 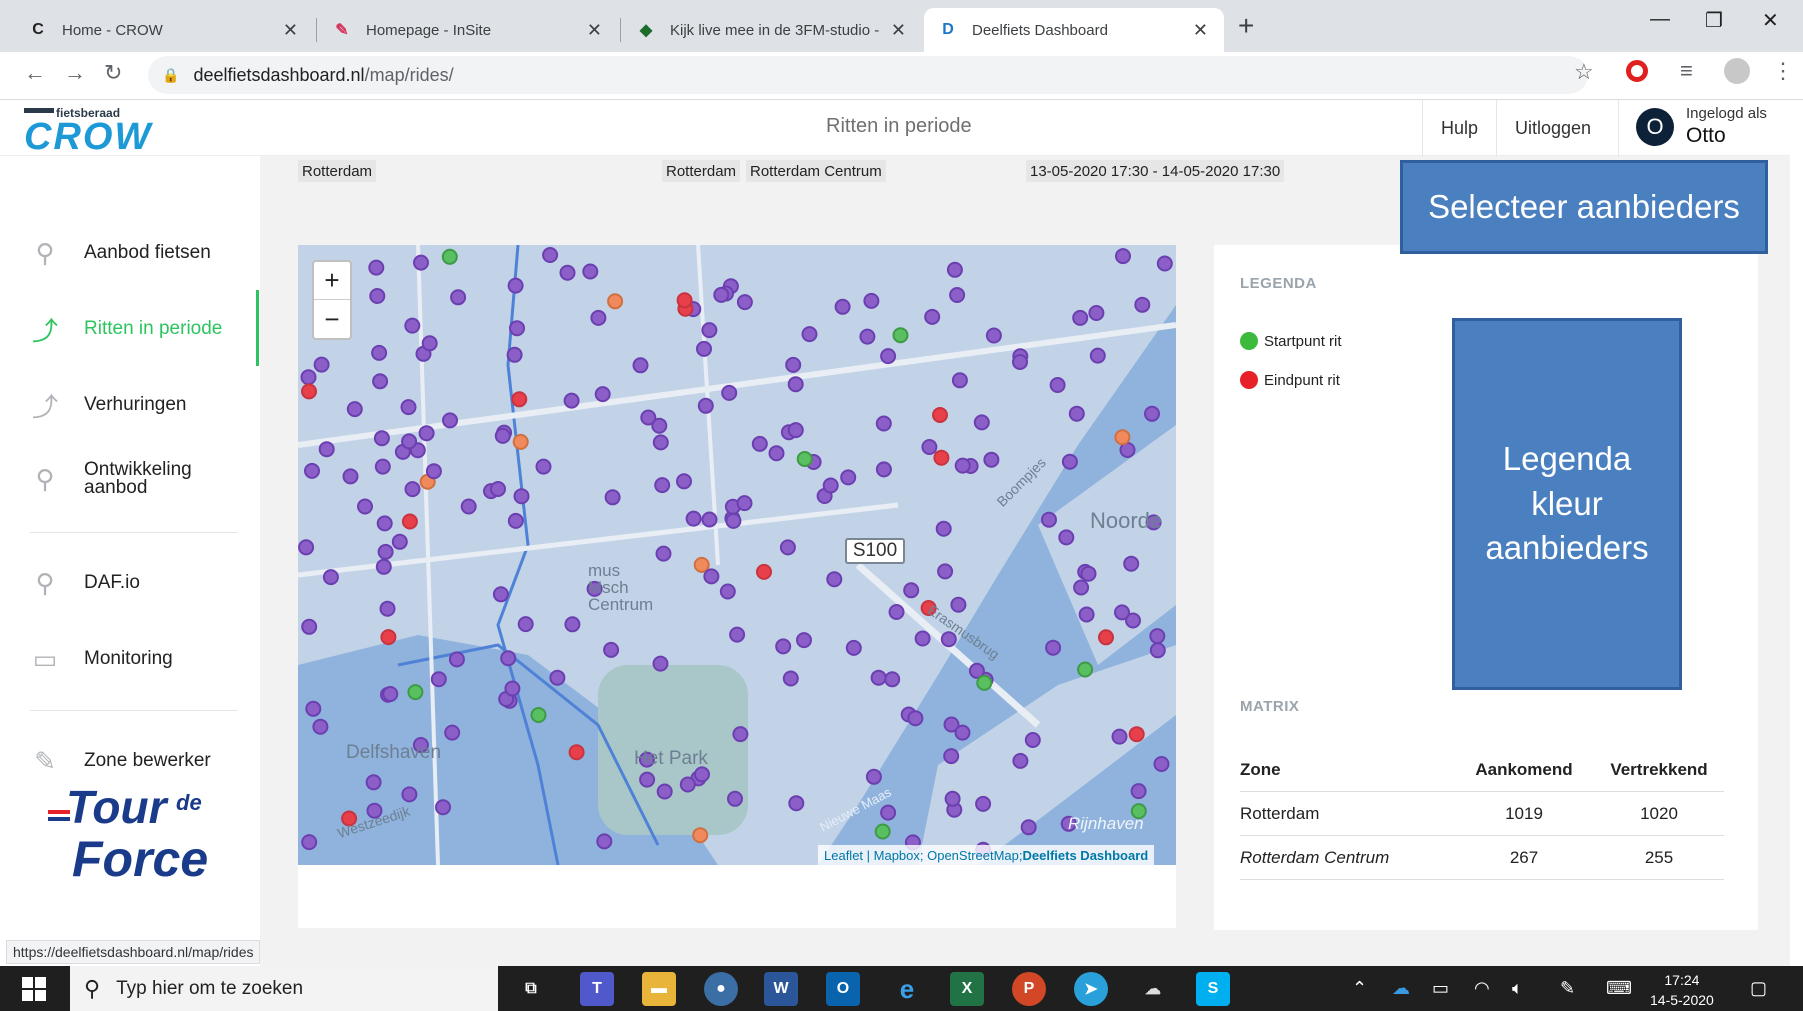 I want to click on sidebar-item-ritten-in-periode: ⤴ Ritten in periode, so click(x=124, y=329).